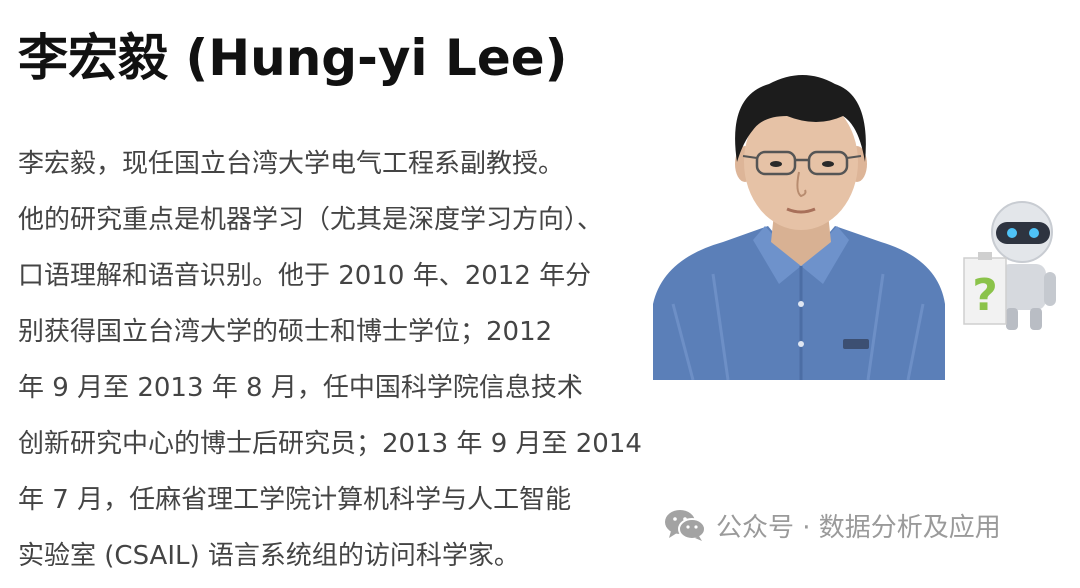  I want to click on watermark-text: 公众号 · 数据分析及应用, so click(858, 527).